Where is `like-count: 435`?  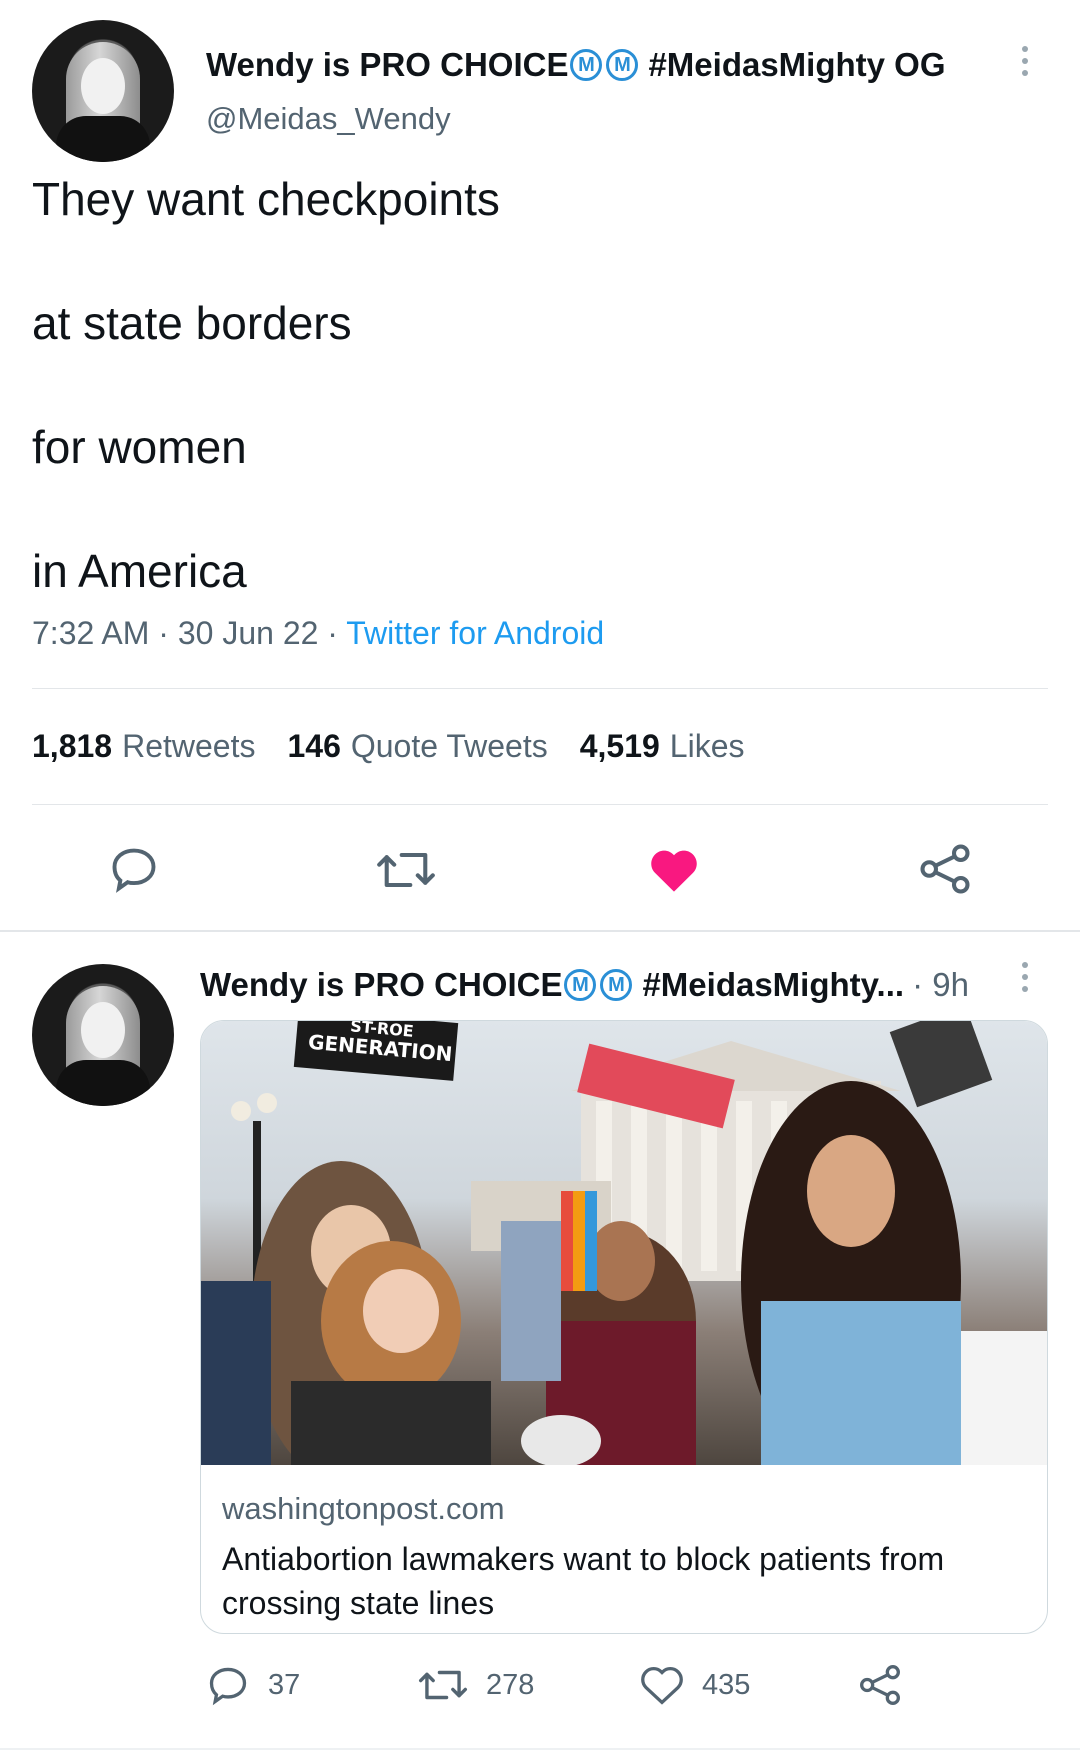
like-count: 435 is located at coordinates (726, 1684).